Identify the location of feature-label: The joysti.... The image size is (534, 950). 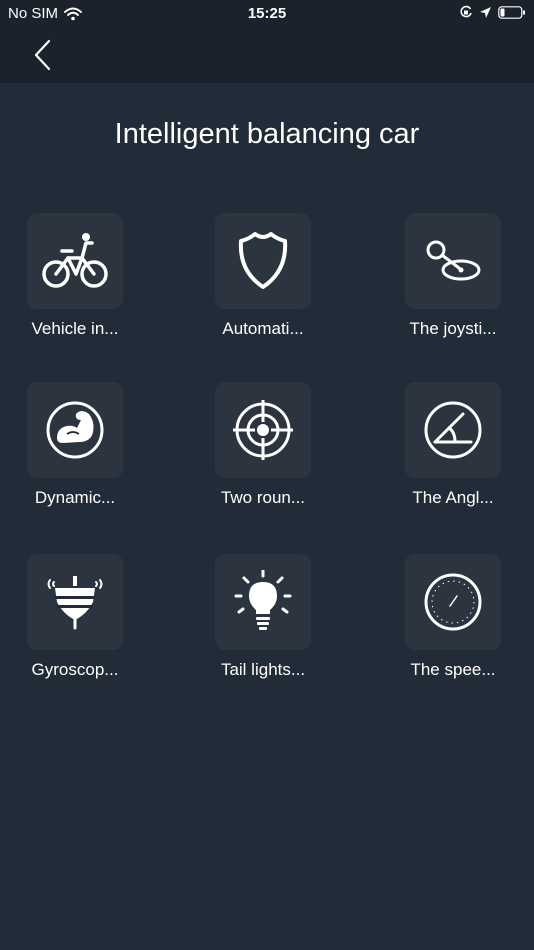
(453, 328).